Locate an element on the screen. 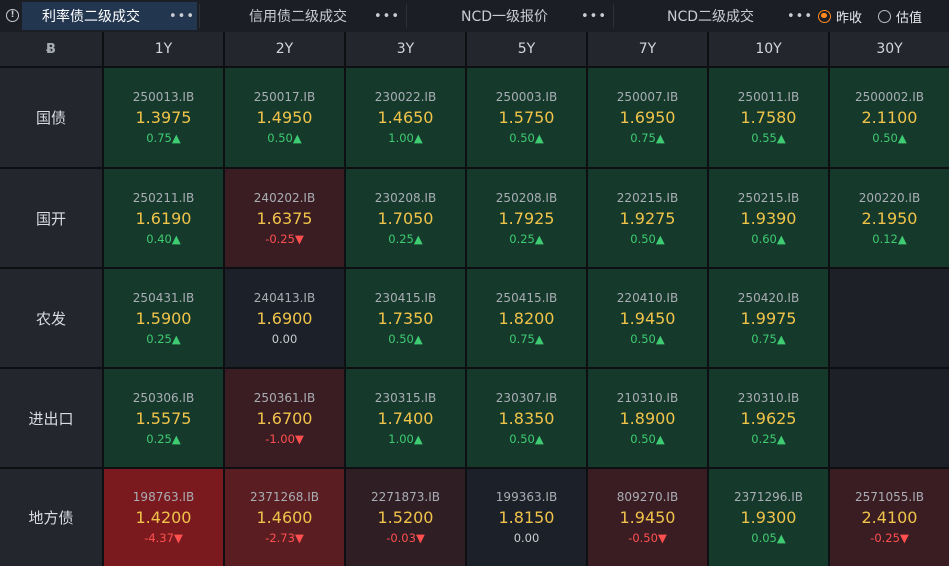 The height and width of the screenshot is (566, 949). quote-cell: 230310.IB 1.9625 0.25▲ is located at coordinates (768, 418).